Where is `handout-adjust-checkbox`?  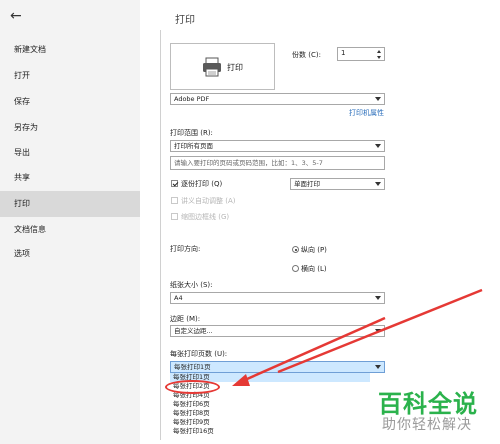
handout-adjust-checkbox is located at coordinates (174, 200).